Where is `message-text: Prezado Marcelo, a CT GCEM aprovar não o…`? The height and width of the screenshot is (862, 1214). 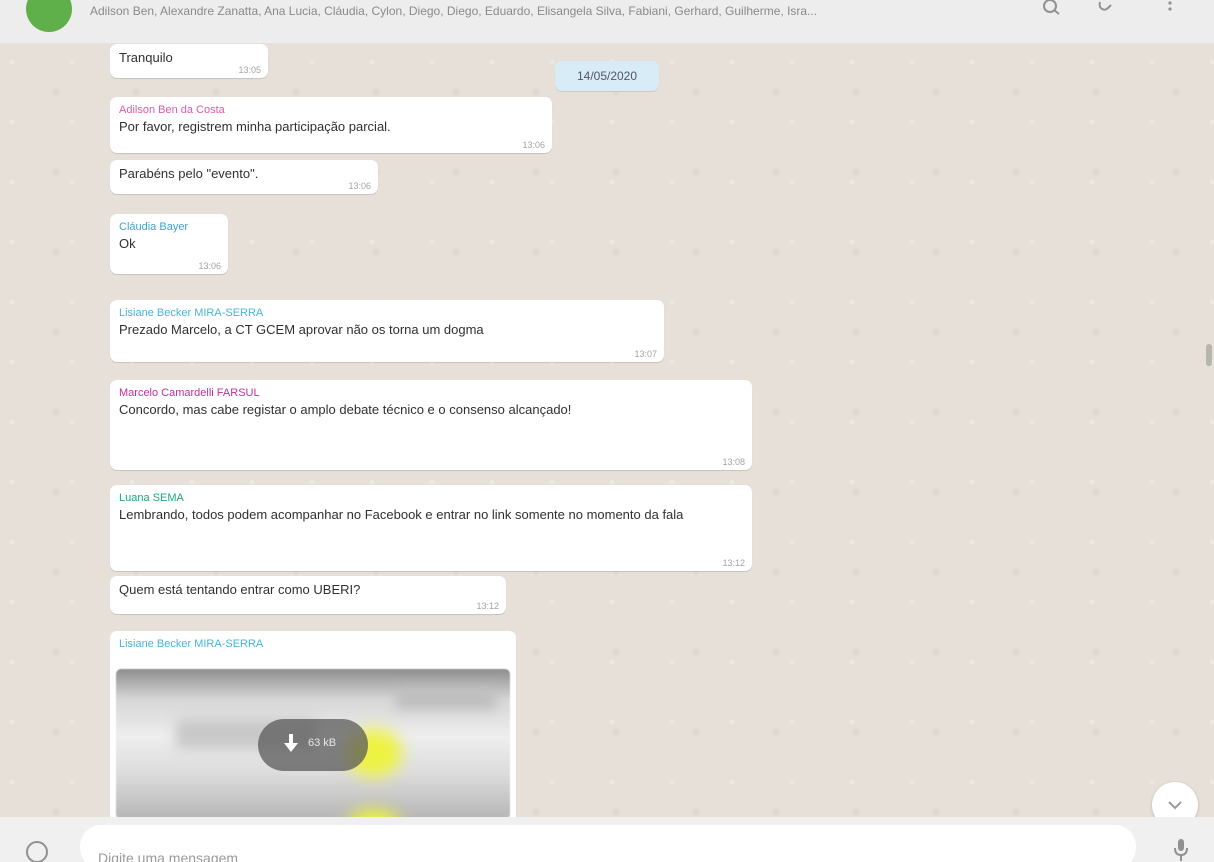
message-text: Prezado Marcelo, a CT GCEM aprovar não o… is located at coordinates (301, 329).